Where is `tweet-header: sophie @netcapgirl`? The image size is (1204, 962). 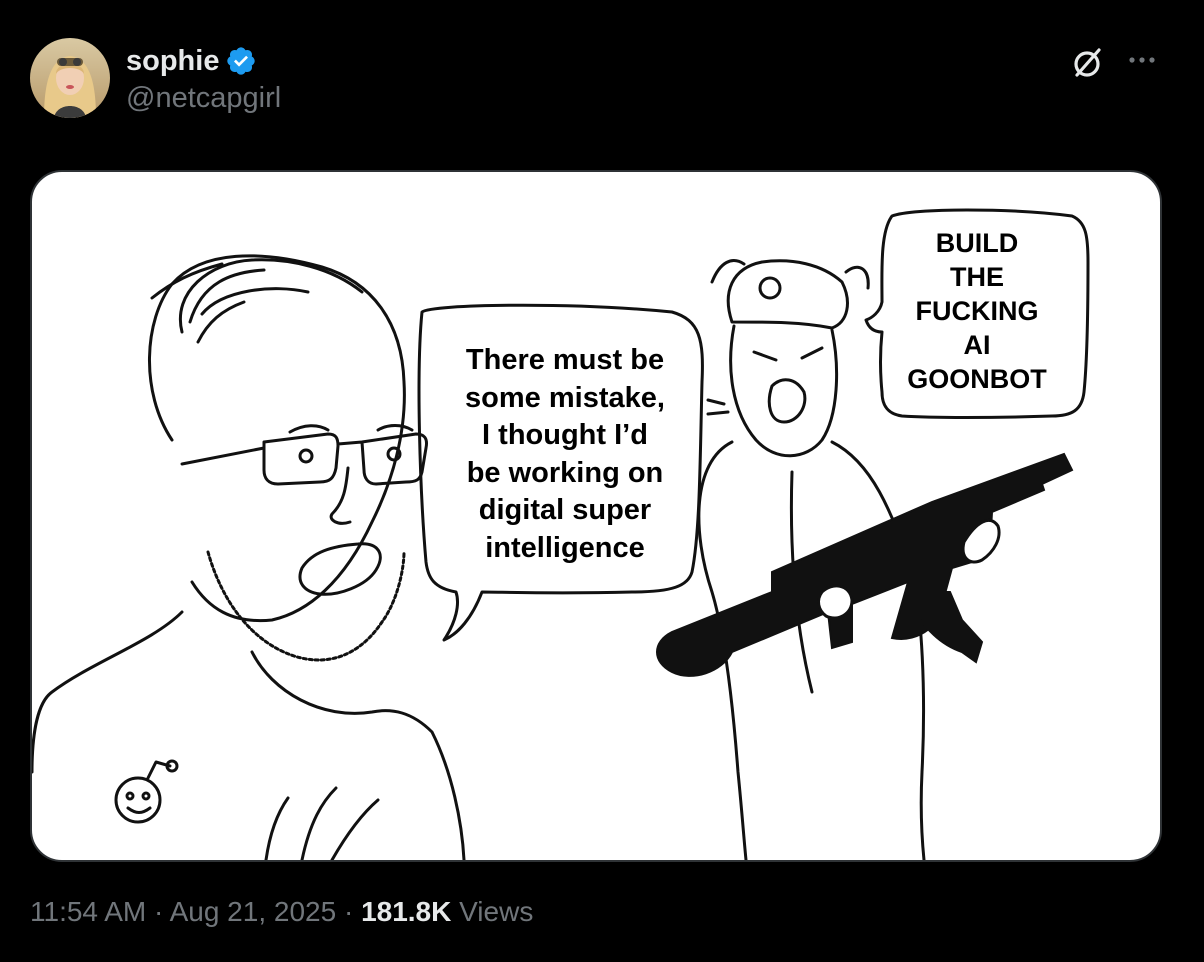 tweet-header: sophie @netcapgirl is located at coordinates (602, 79).